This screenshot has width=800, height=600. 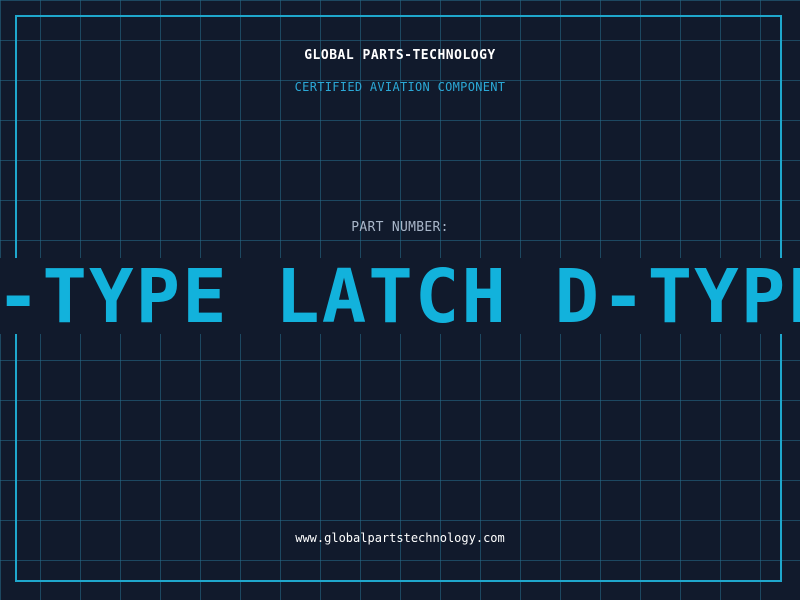 What do you see at coordinates (400, 87) in the screenshot?
I see `certification-subtitle: CERTIFIED AVIATION COMPONENT` at bounding box center [400, 87].